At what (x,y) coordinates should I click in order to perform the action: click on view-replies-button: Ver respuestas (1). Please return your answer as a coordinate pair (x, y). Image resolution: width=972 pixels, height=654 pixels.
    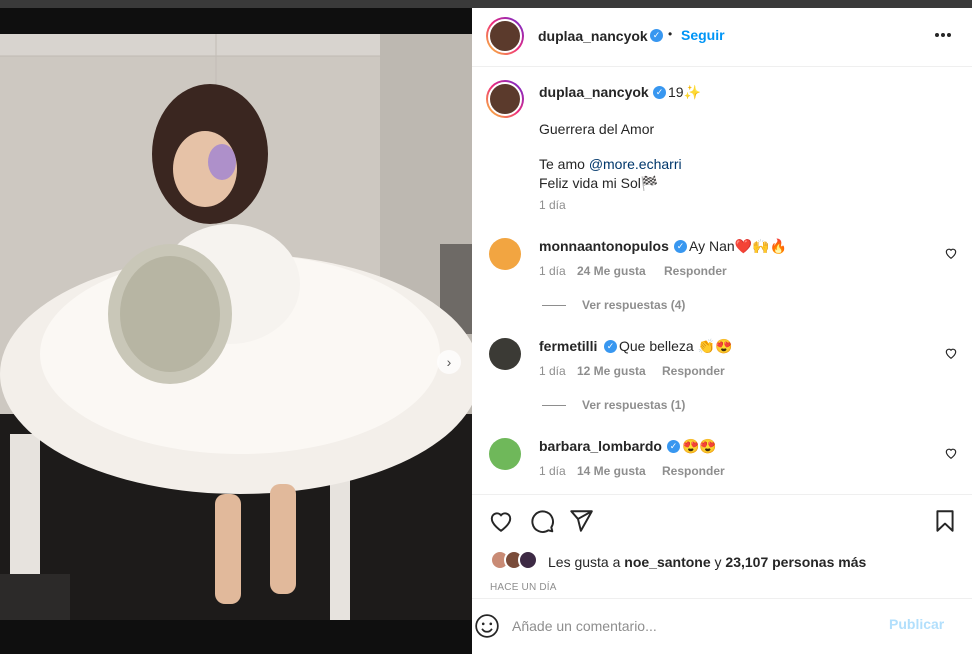
    Looking at the image, I should click on (613, 405).